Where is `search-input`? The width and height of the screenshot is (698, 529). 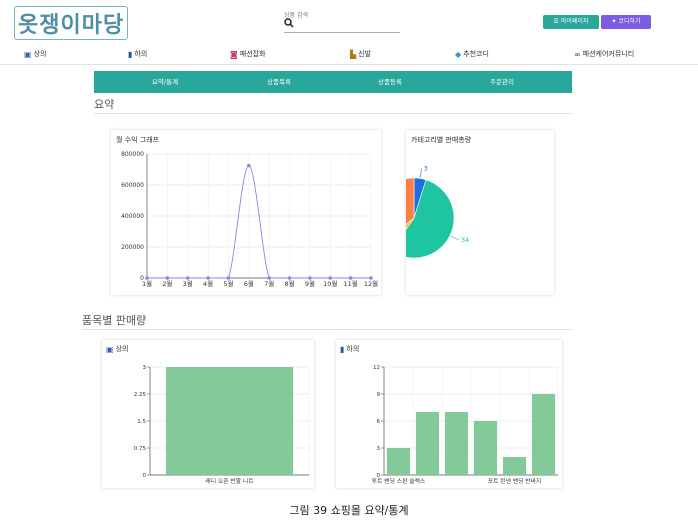 search-input is located at coordinates (342, 32).